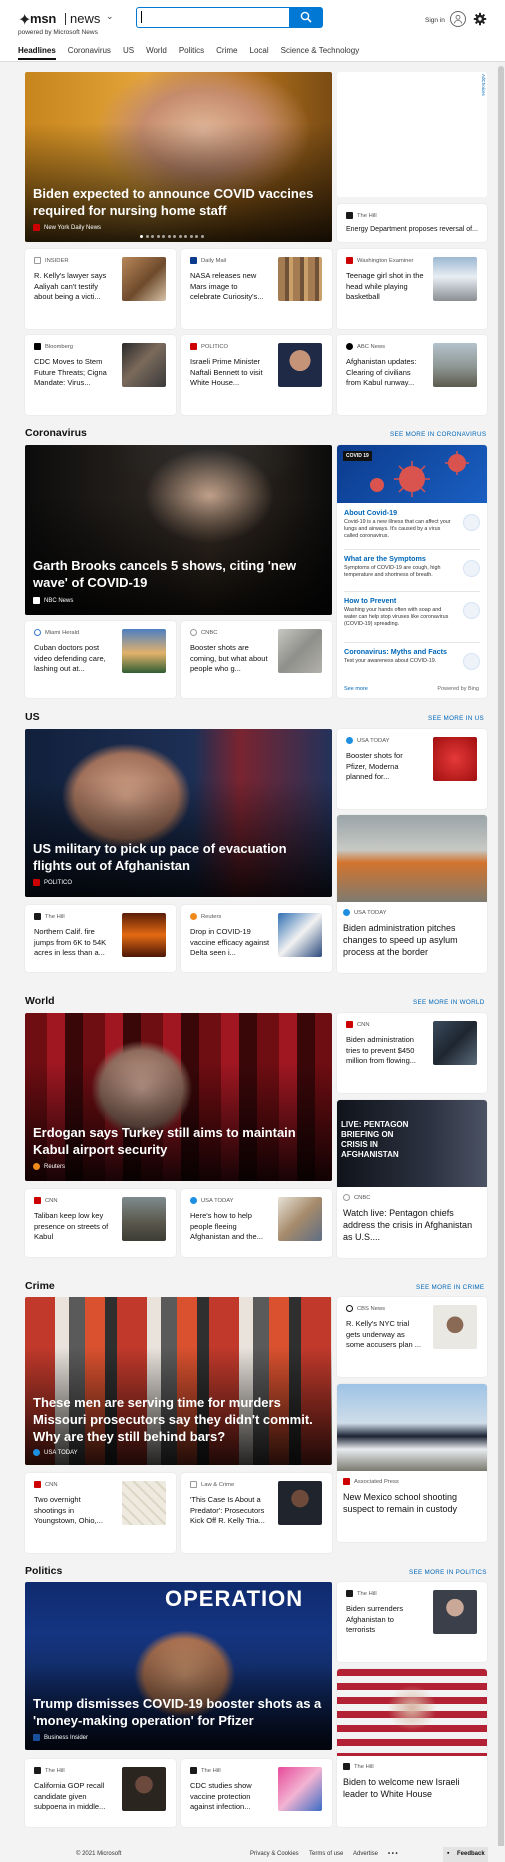 The width and height of the screenshot is (505, 1862). Describe the element at coordinates (156, 53) in the screenshot. I see `tab-world: World` at that location.